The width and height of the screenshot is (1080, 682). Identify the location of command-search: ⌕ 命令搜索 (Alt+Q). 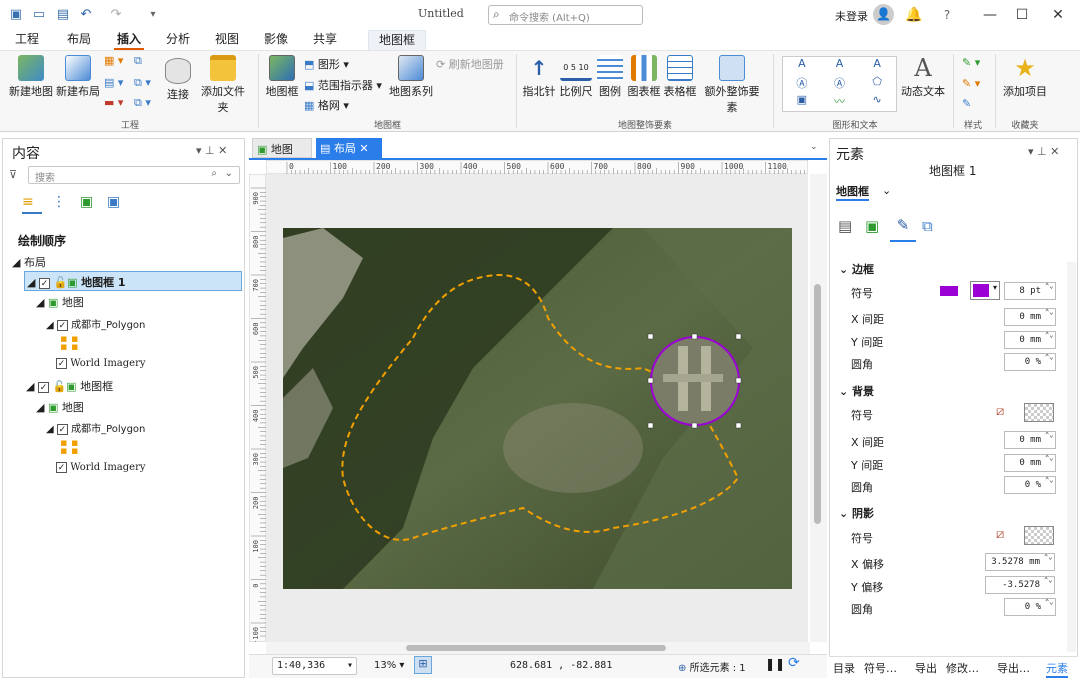
(565, 15).